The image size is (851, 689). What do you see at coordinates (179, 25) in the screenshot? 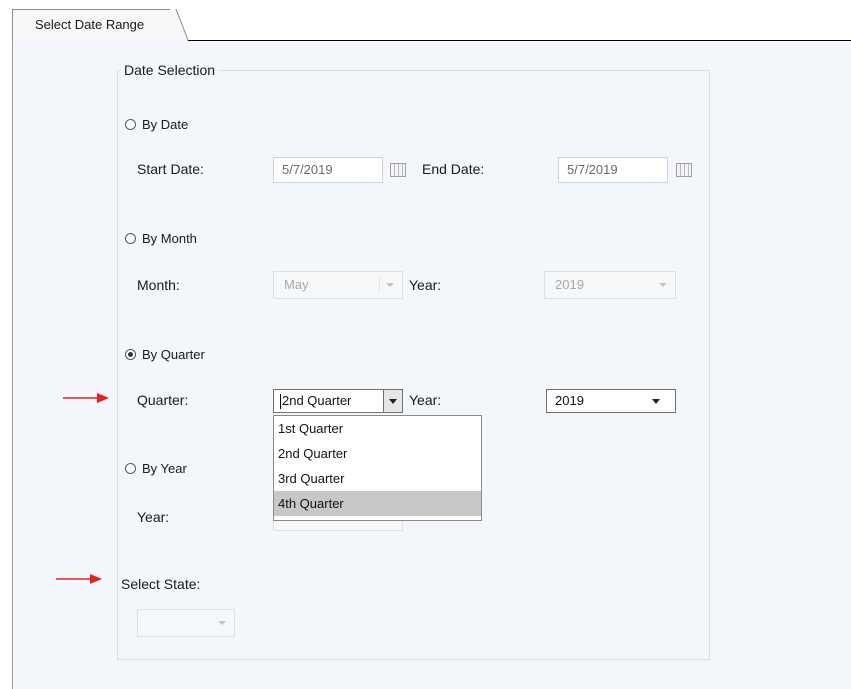
I see `tab-edge` at bounding box center [179, 25].